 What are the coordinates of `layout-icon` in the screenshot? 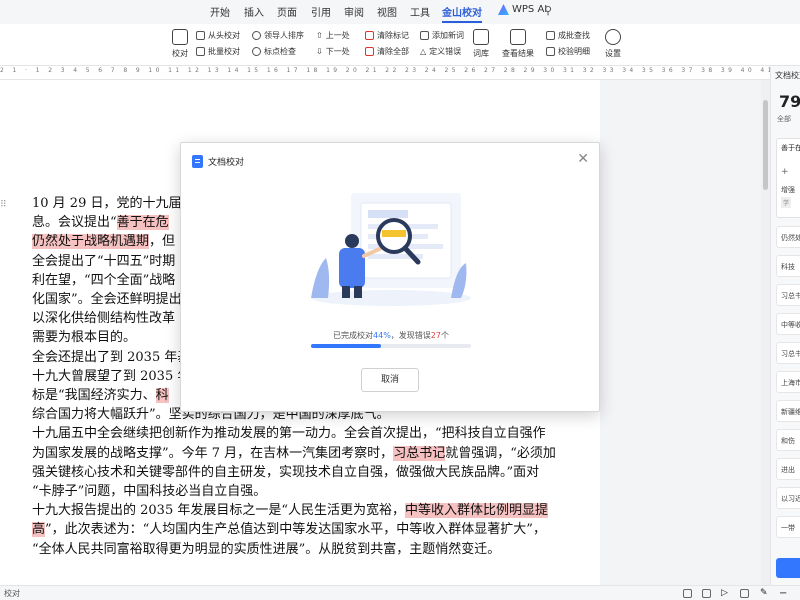 It's located at (687, 593).